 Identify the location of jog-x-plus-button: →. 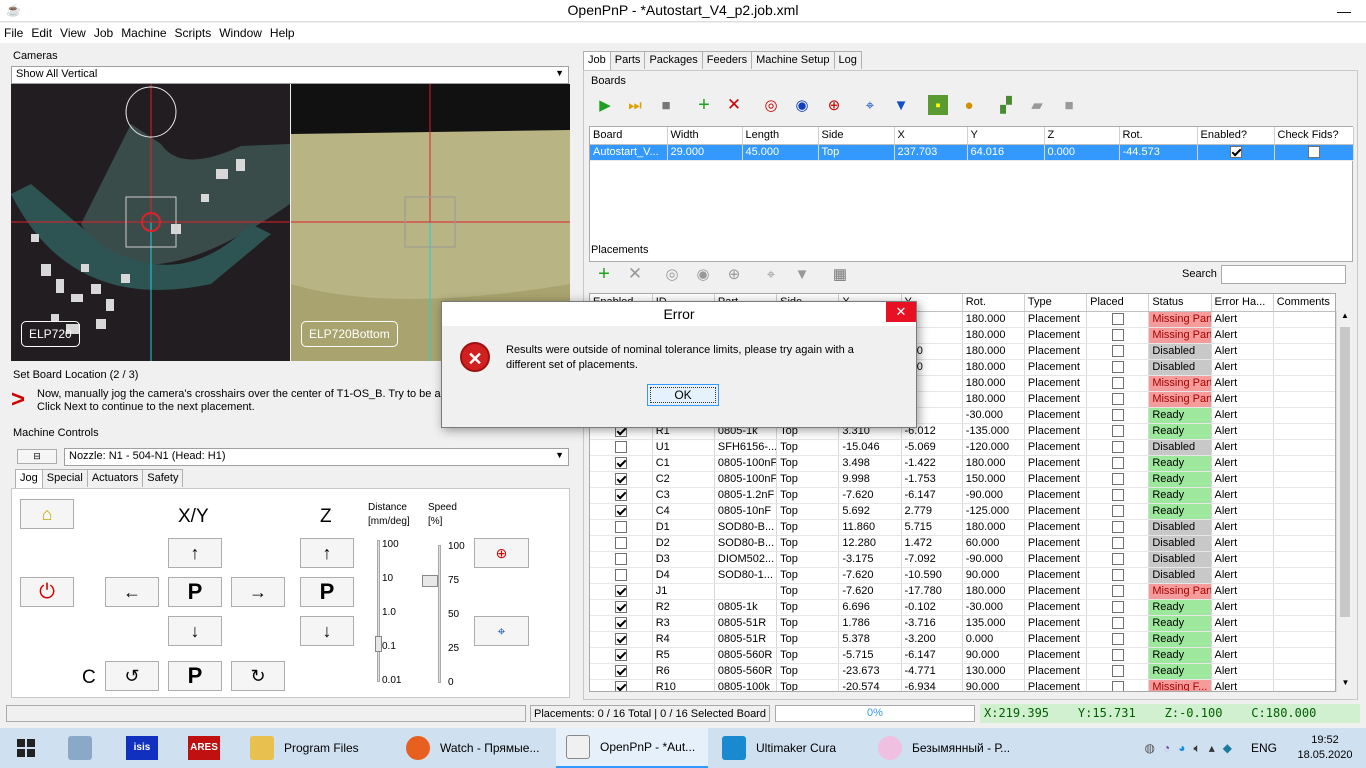
(258, 592).